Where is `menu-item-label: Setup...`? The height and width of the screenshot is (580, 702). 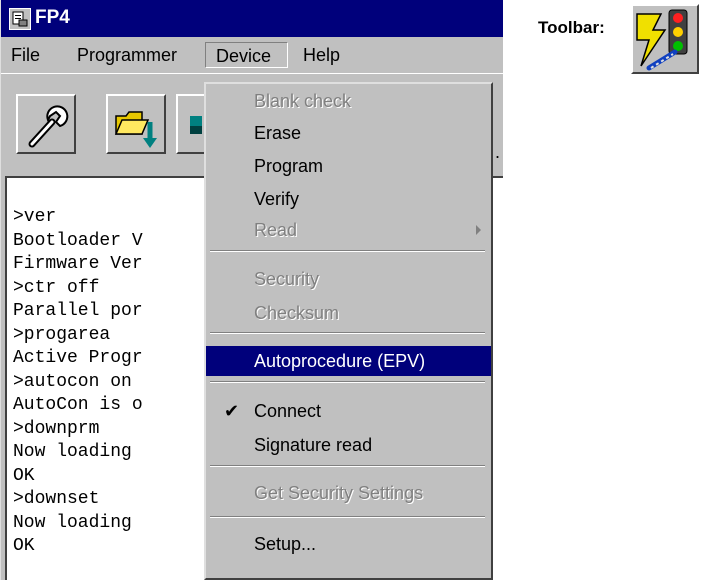
menu-item-label: Setup... is located at coordinates (285, 544).